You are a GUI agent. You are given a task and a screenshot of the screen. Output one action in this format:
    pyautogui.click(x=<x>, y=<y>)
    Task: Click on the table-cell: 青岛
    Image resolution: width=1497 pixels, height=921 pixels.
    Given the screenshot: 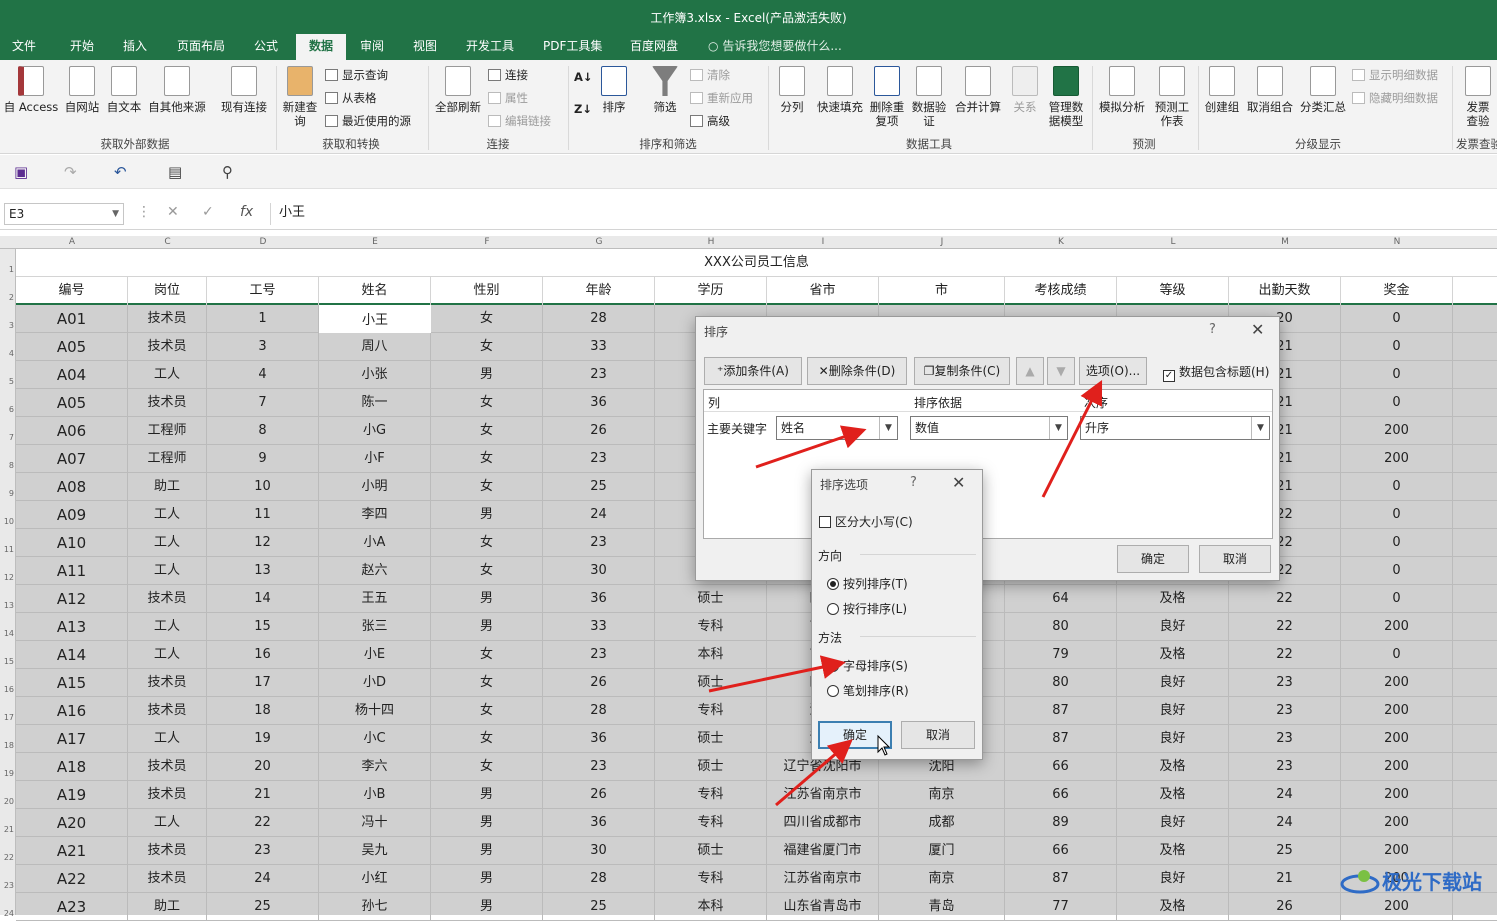 What is the action you would take?
    pyautogui.click(x=942, y=907)
    